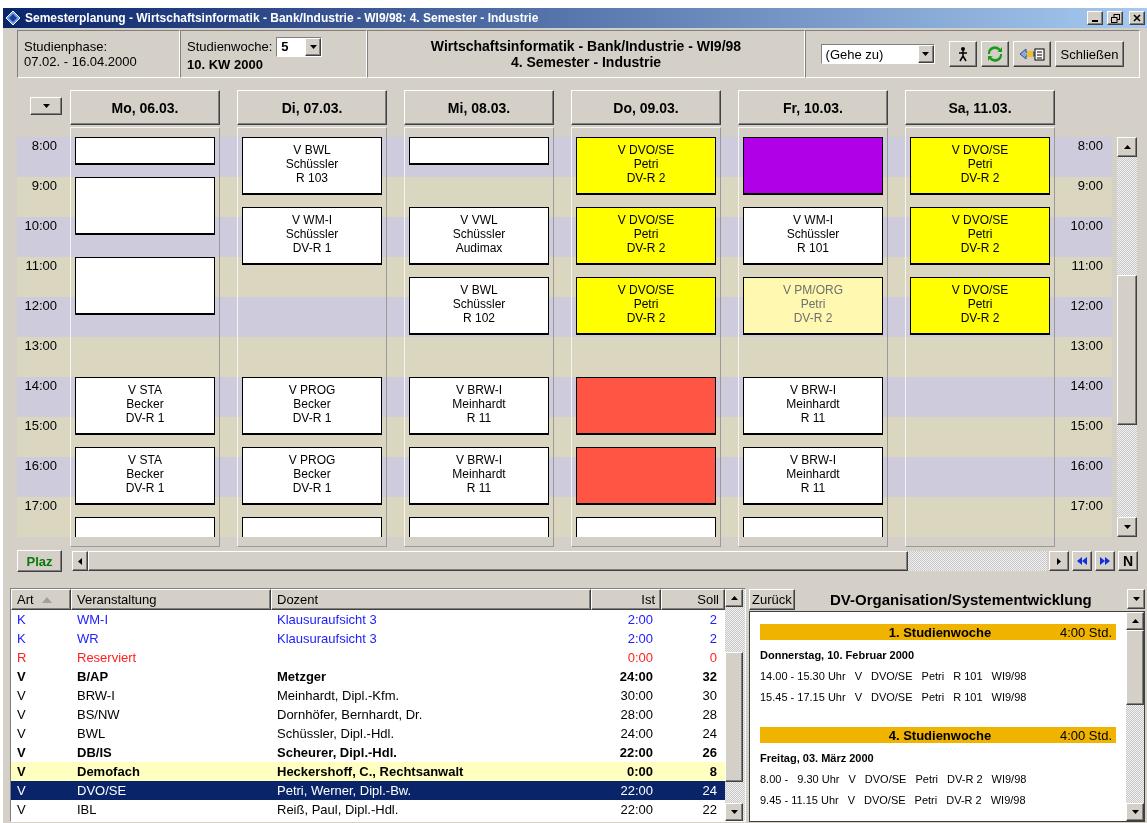  I want to click on event-text: Becker, so click(145, 474).